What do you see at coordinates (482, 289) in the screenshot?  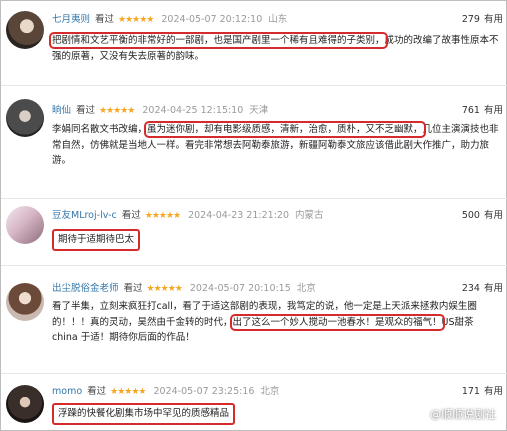 I see `useful-vote: 234 有用` at bounding box center [482, 289].